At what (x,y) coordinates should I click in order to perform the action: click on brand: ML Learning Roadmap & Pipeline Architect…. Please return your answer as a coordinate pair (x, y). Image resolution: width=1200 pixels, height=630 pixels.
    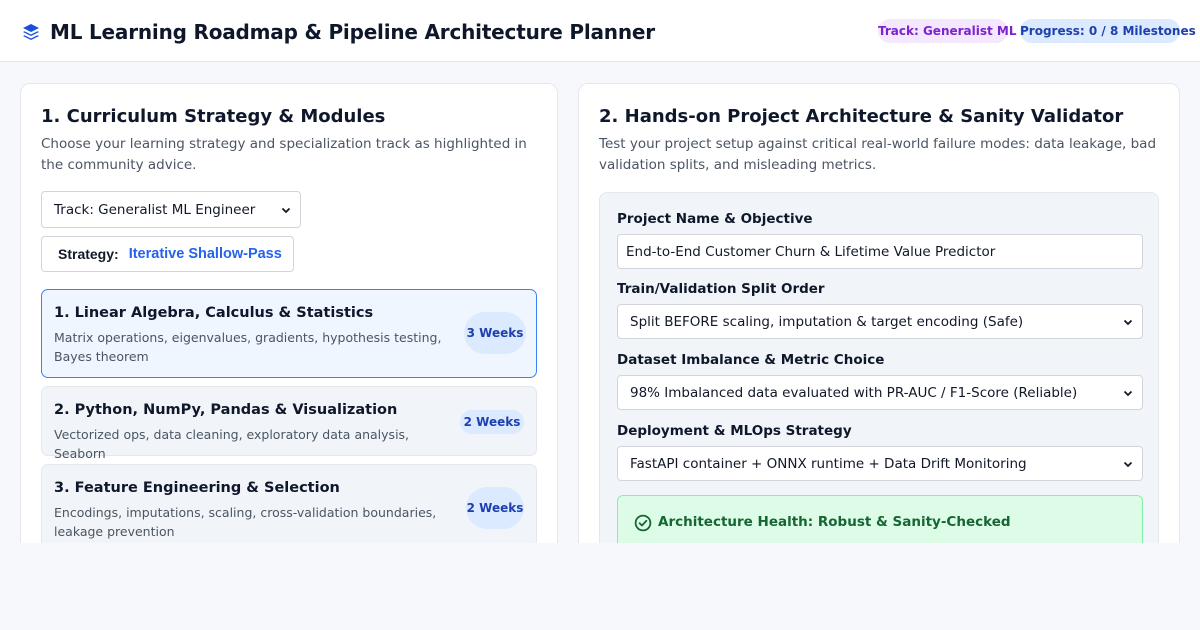
    Looking at the image, I should click on (338, 32).